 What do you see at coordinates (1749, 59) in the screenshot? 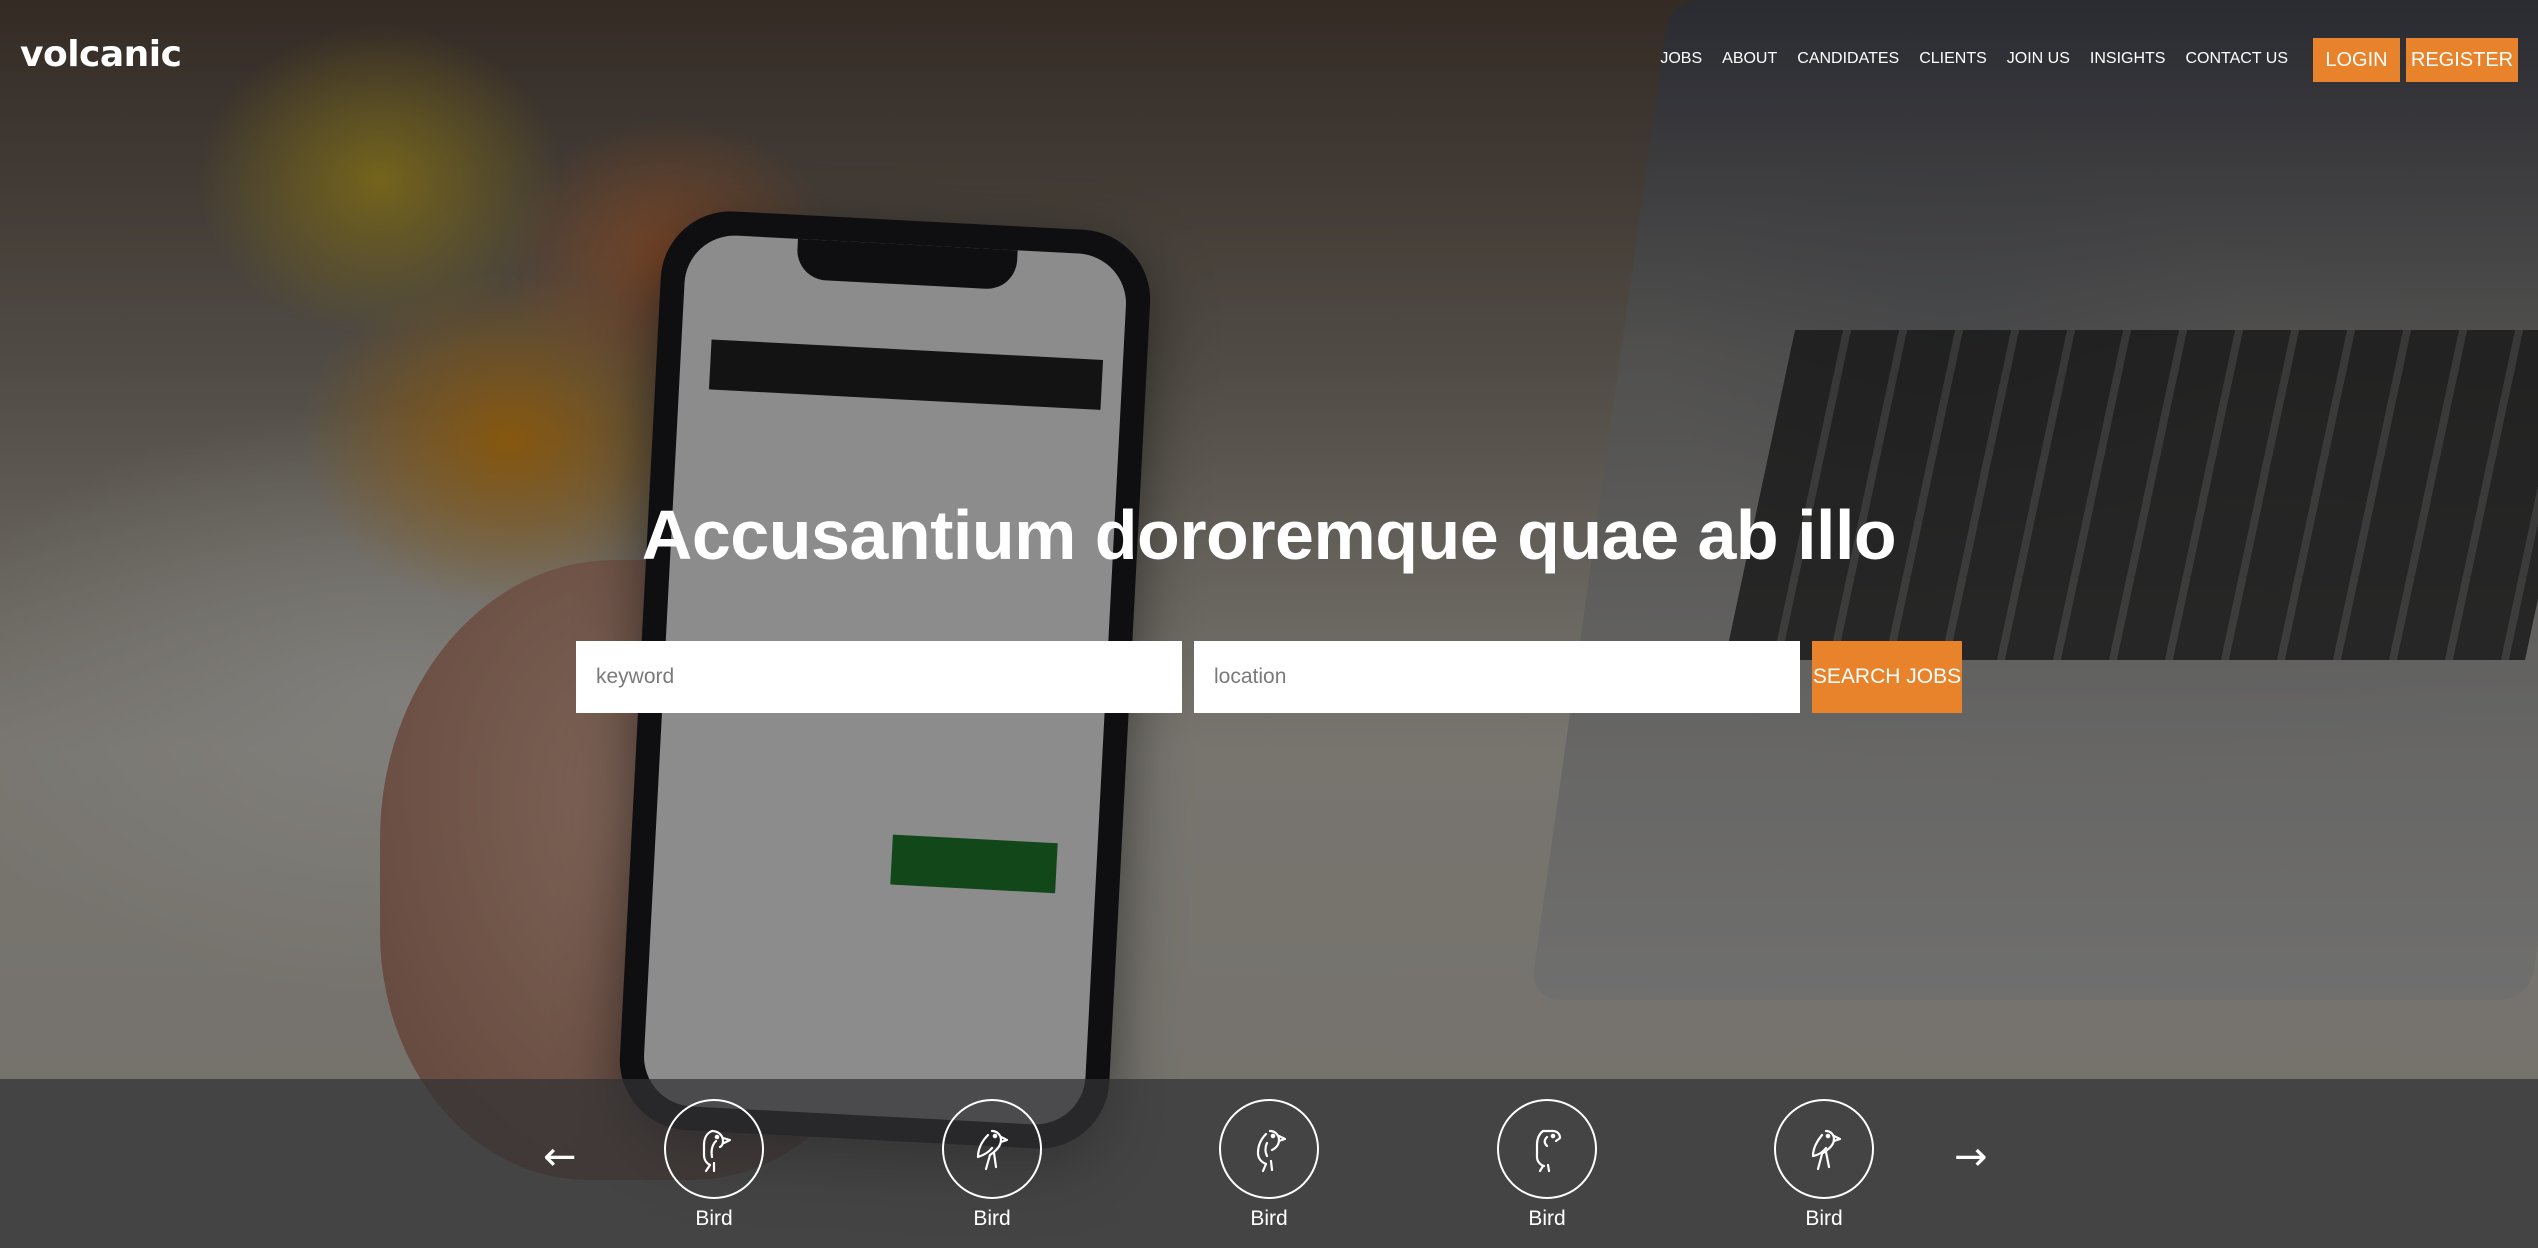
I see `nav-item-about: ABOUT` at bounding box center [1749, 59].